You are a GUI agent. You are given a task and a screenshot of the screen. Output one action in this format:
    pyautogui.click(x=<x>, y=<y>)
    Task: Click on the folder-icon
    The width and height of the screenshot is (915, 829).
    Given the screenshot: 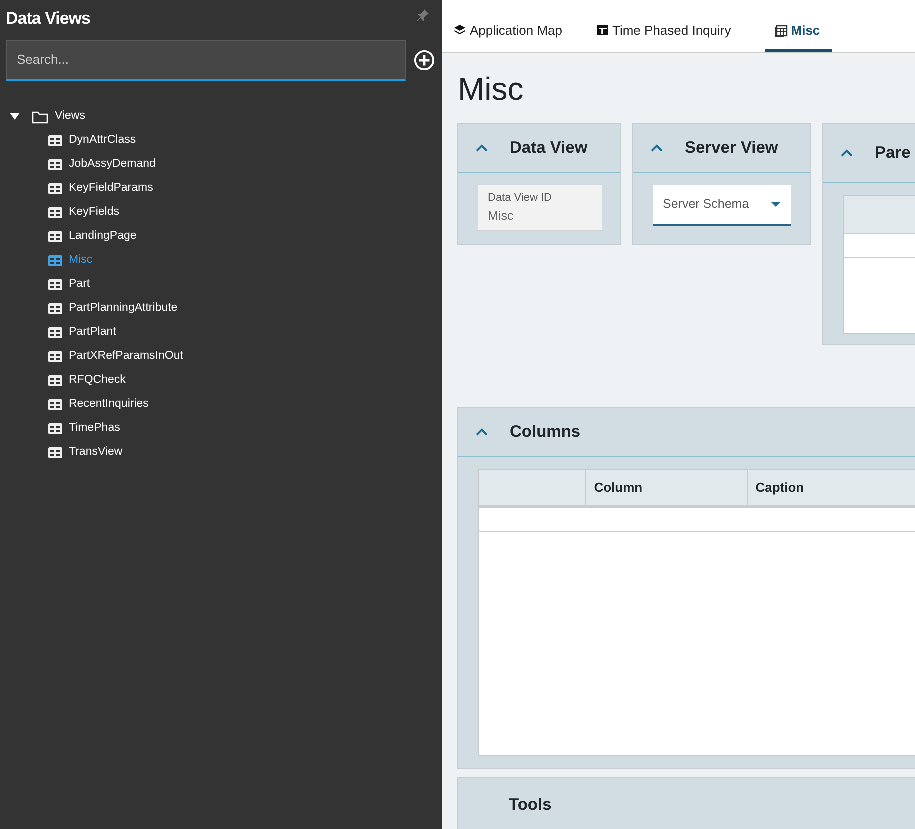 What is the action you would take?
    pyautogui.click(x=40, y=117)
    